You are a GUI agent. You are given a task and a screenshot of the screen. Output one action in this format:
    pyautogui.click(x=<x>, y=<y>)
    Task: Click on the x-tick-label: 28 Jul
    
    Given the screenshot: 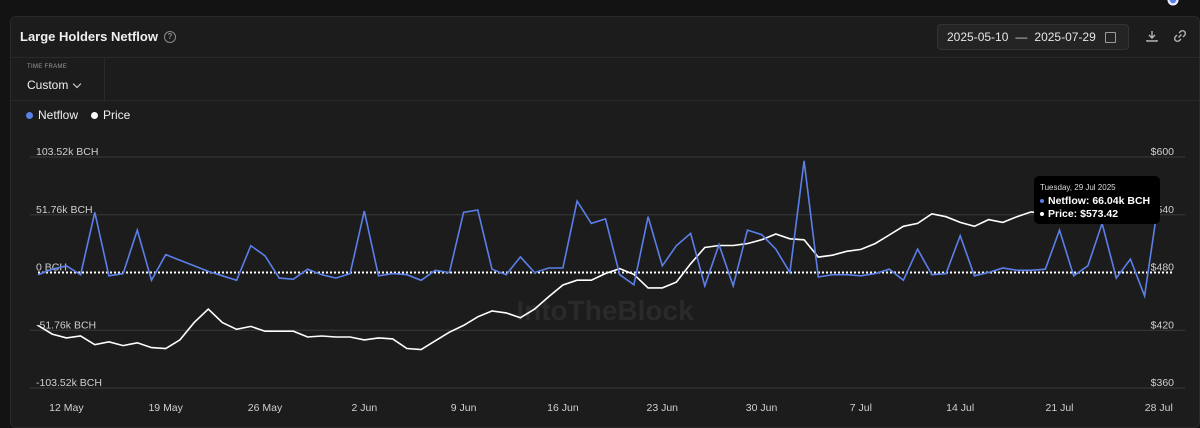 What is the action you would take?
    pyautogui.click(x=1159, y=408)
    